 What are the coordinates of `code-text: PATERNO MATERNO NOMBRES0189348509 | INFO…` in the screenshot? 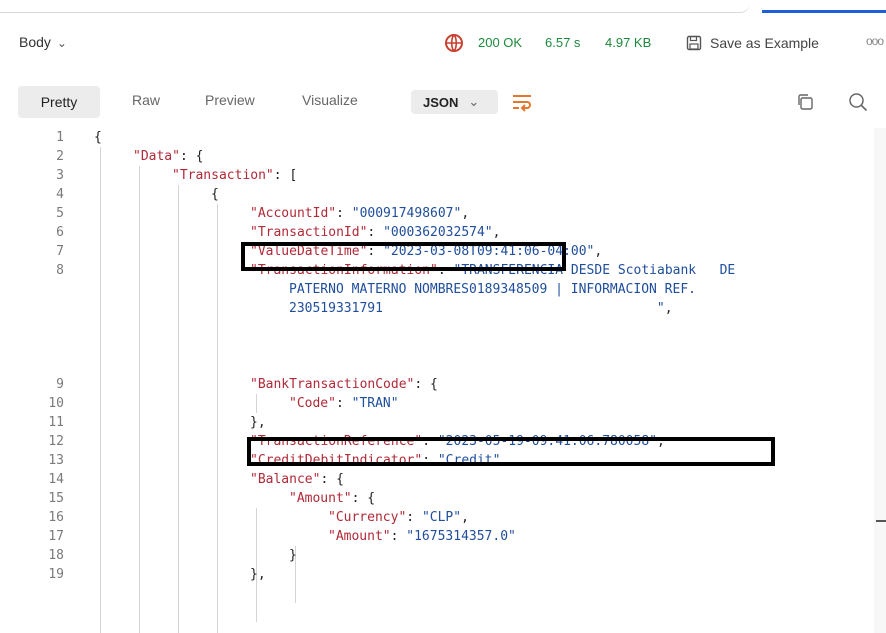 It's located at (492, 289).